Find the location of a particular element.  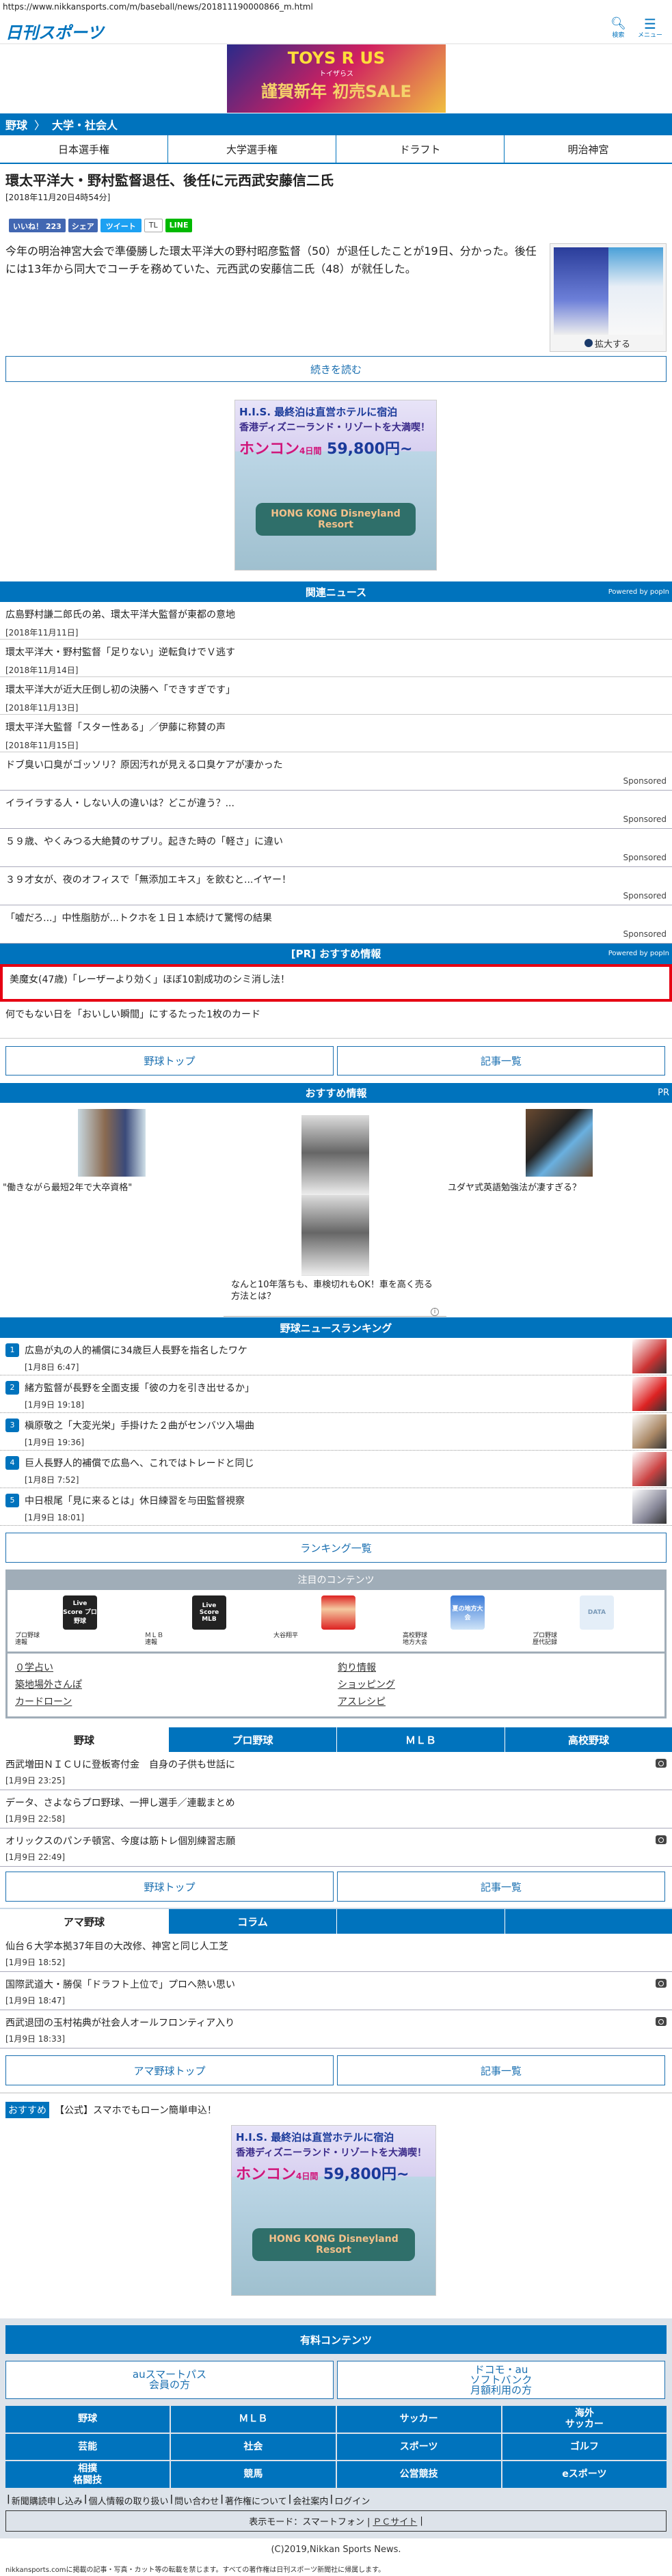

au-smartpass-button: auスマートパス 会員の方 is located at coordinates (169, 2380).